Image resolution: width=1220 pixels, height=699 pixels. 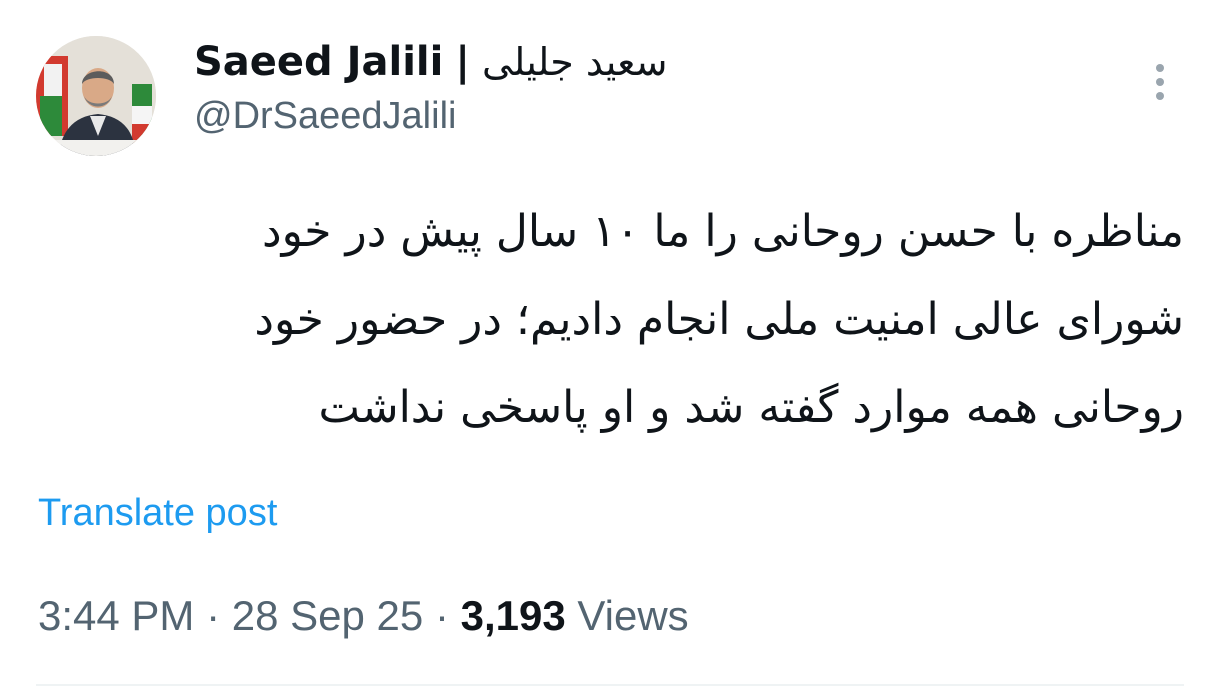 I want to click on profile-photo, so click(x=96, y=96).